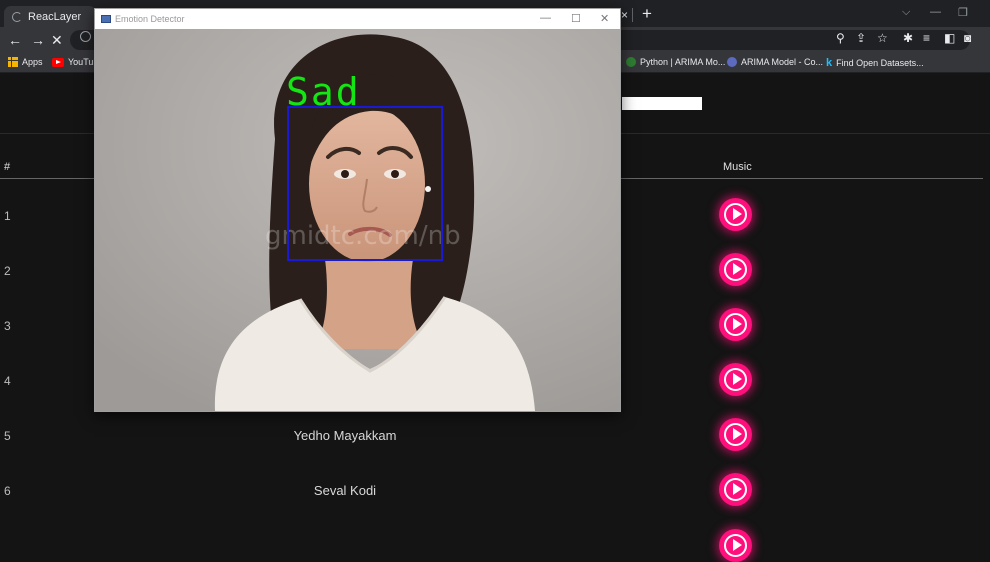 The height and width of the screenshot is (562, 990). I want to click on bookmark-youtube: YouTub, so click(75, 62).